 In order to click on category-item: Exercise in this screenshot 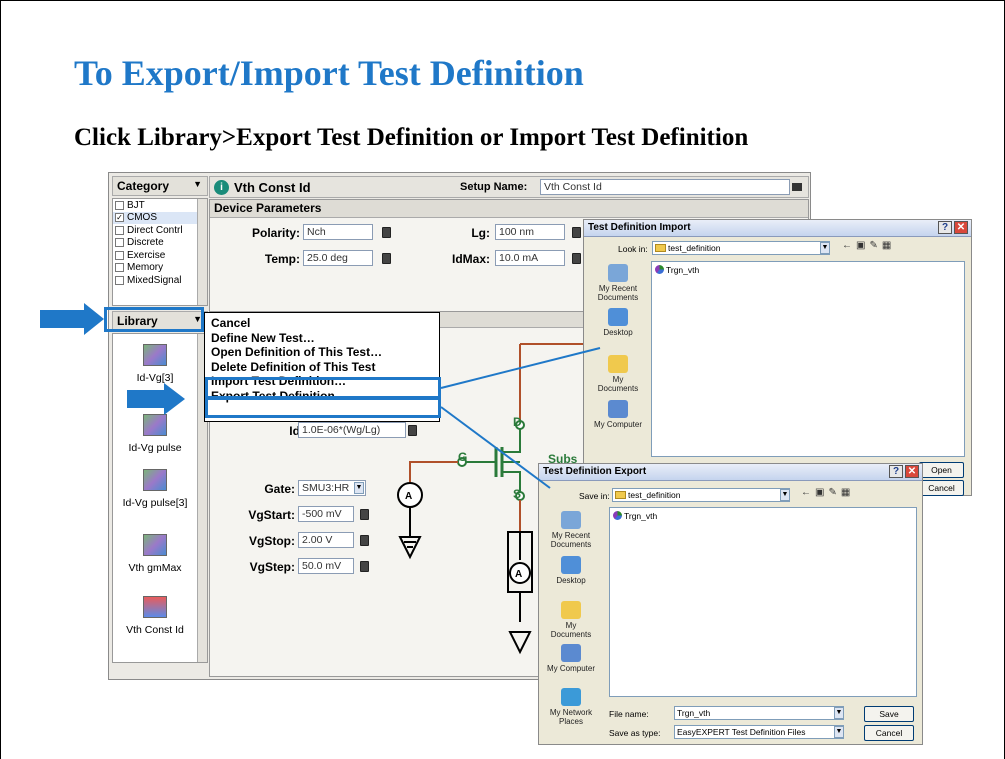, I will do `click(160, 255)`.